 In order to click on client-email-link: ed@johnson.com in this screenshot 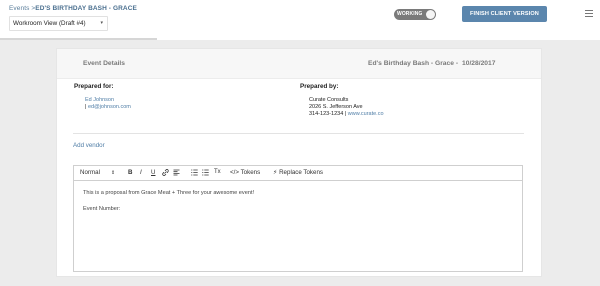, I will do `click(109, 107)`.